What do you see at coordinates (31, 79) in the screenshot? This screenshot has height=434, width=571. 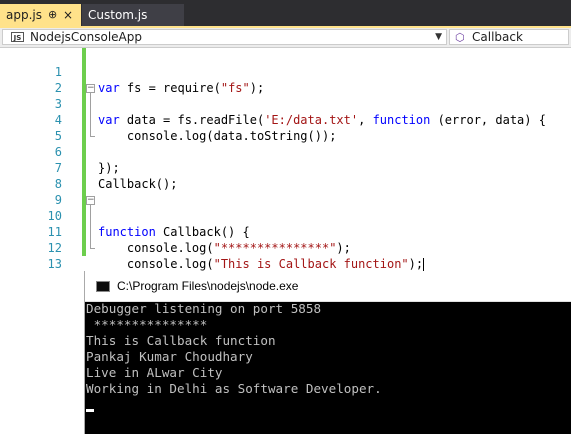 I see `code-line: 2` at bounding box center [31, 79].